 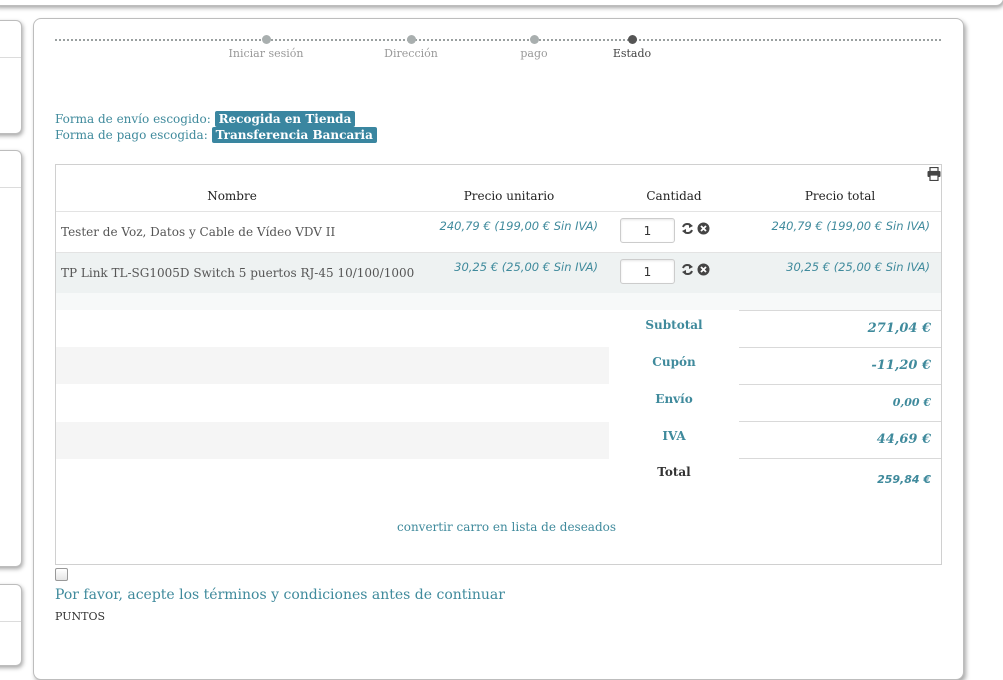 I want to click on step-label: pago, so click(x=534, y=53).